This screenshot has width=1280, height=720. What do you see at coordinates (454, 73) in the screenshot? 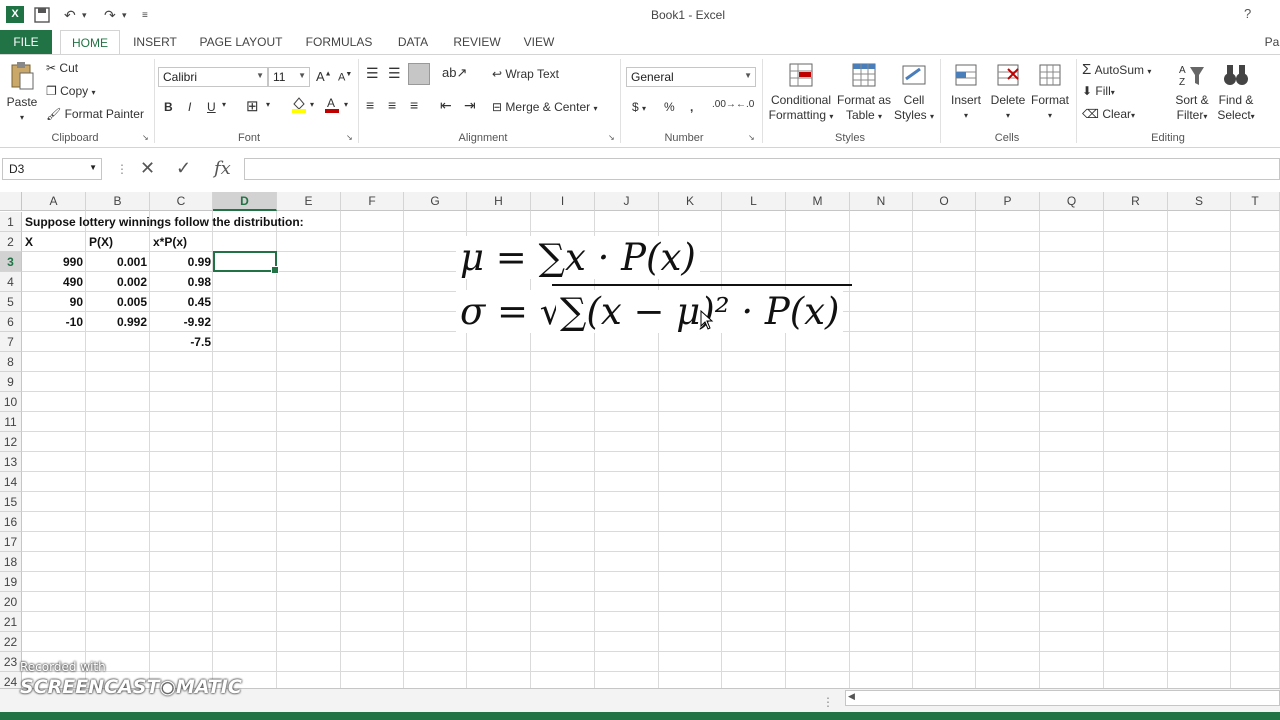
I see `orientation-icon: ab↗` at bounding box center [454, 73].